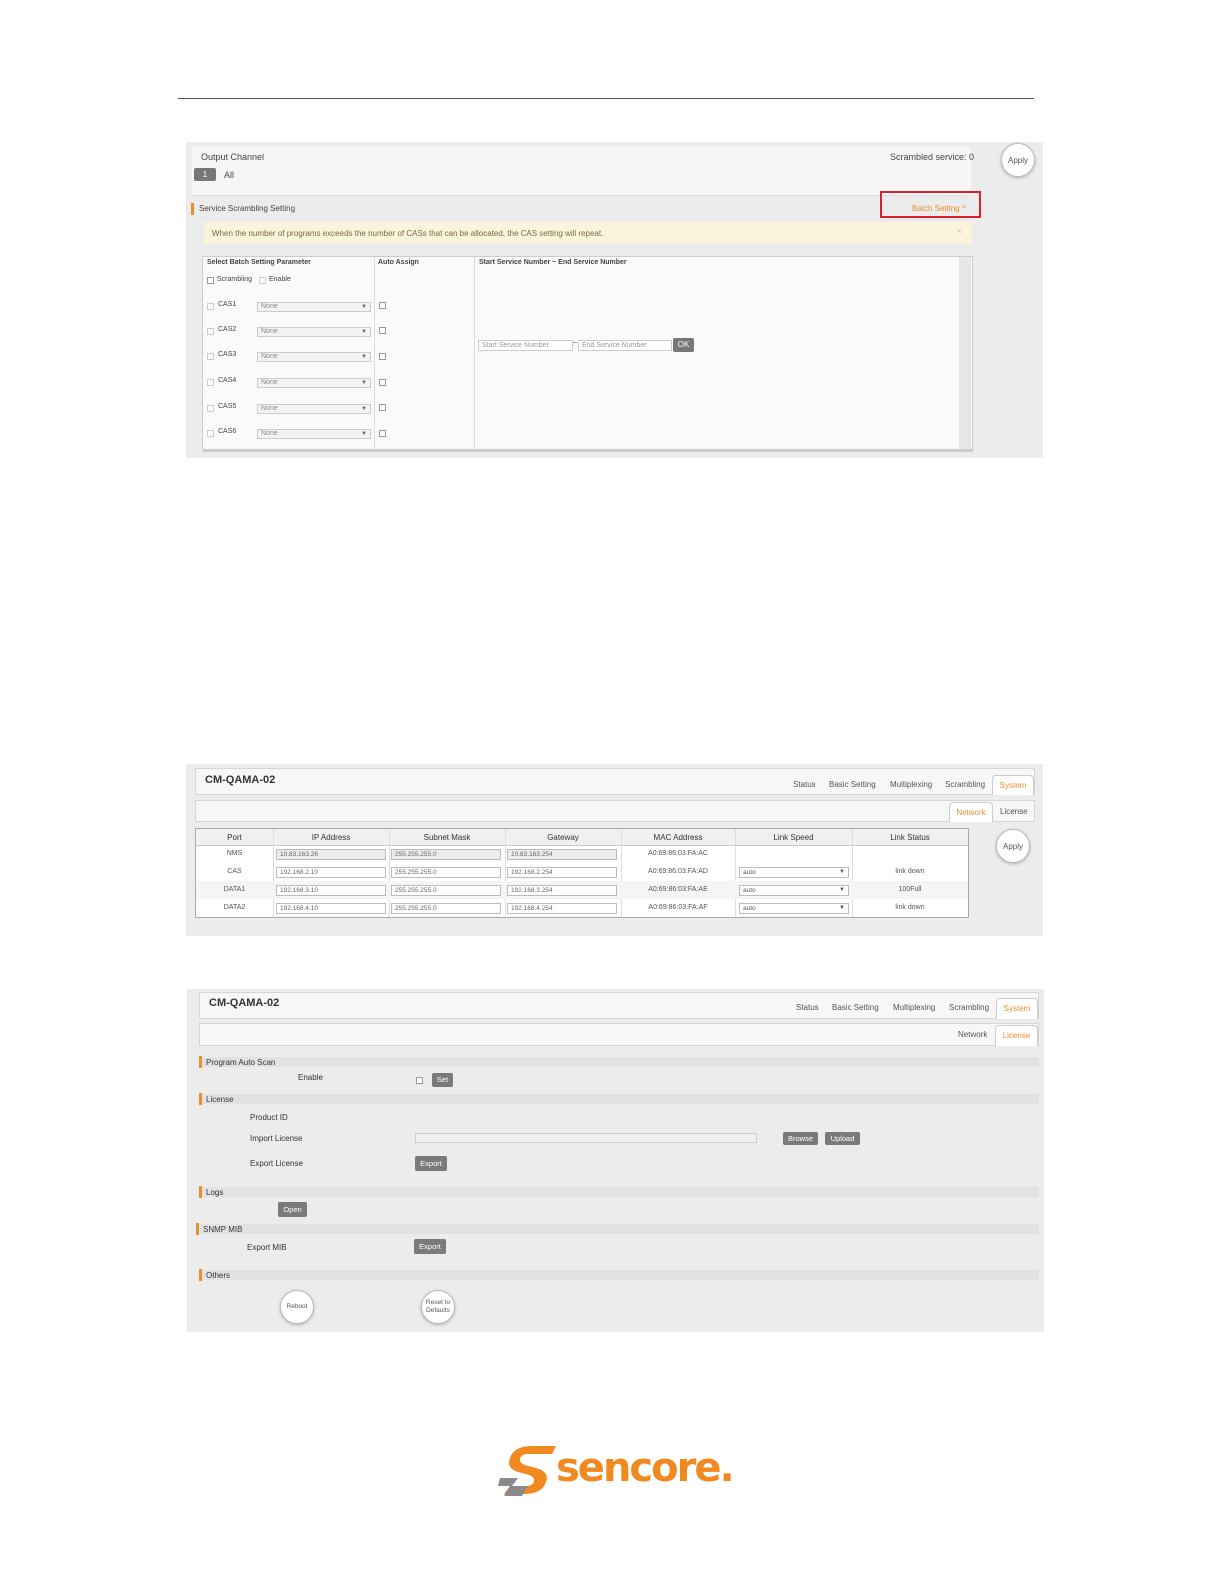 Image resolution: width=1224 pixels, height=1584 pixels. Describe the element at coordinates (562, 872) in the screenshot. I see `gateway-input: 192.168.2.254` at that location.